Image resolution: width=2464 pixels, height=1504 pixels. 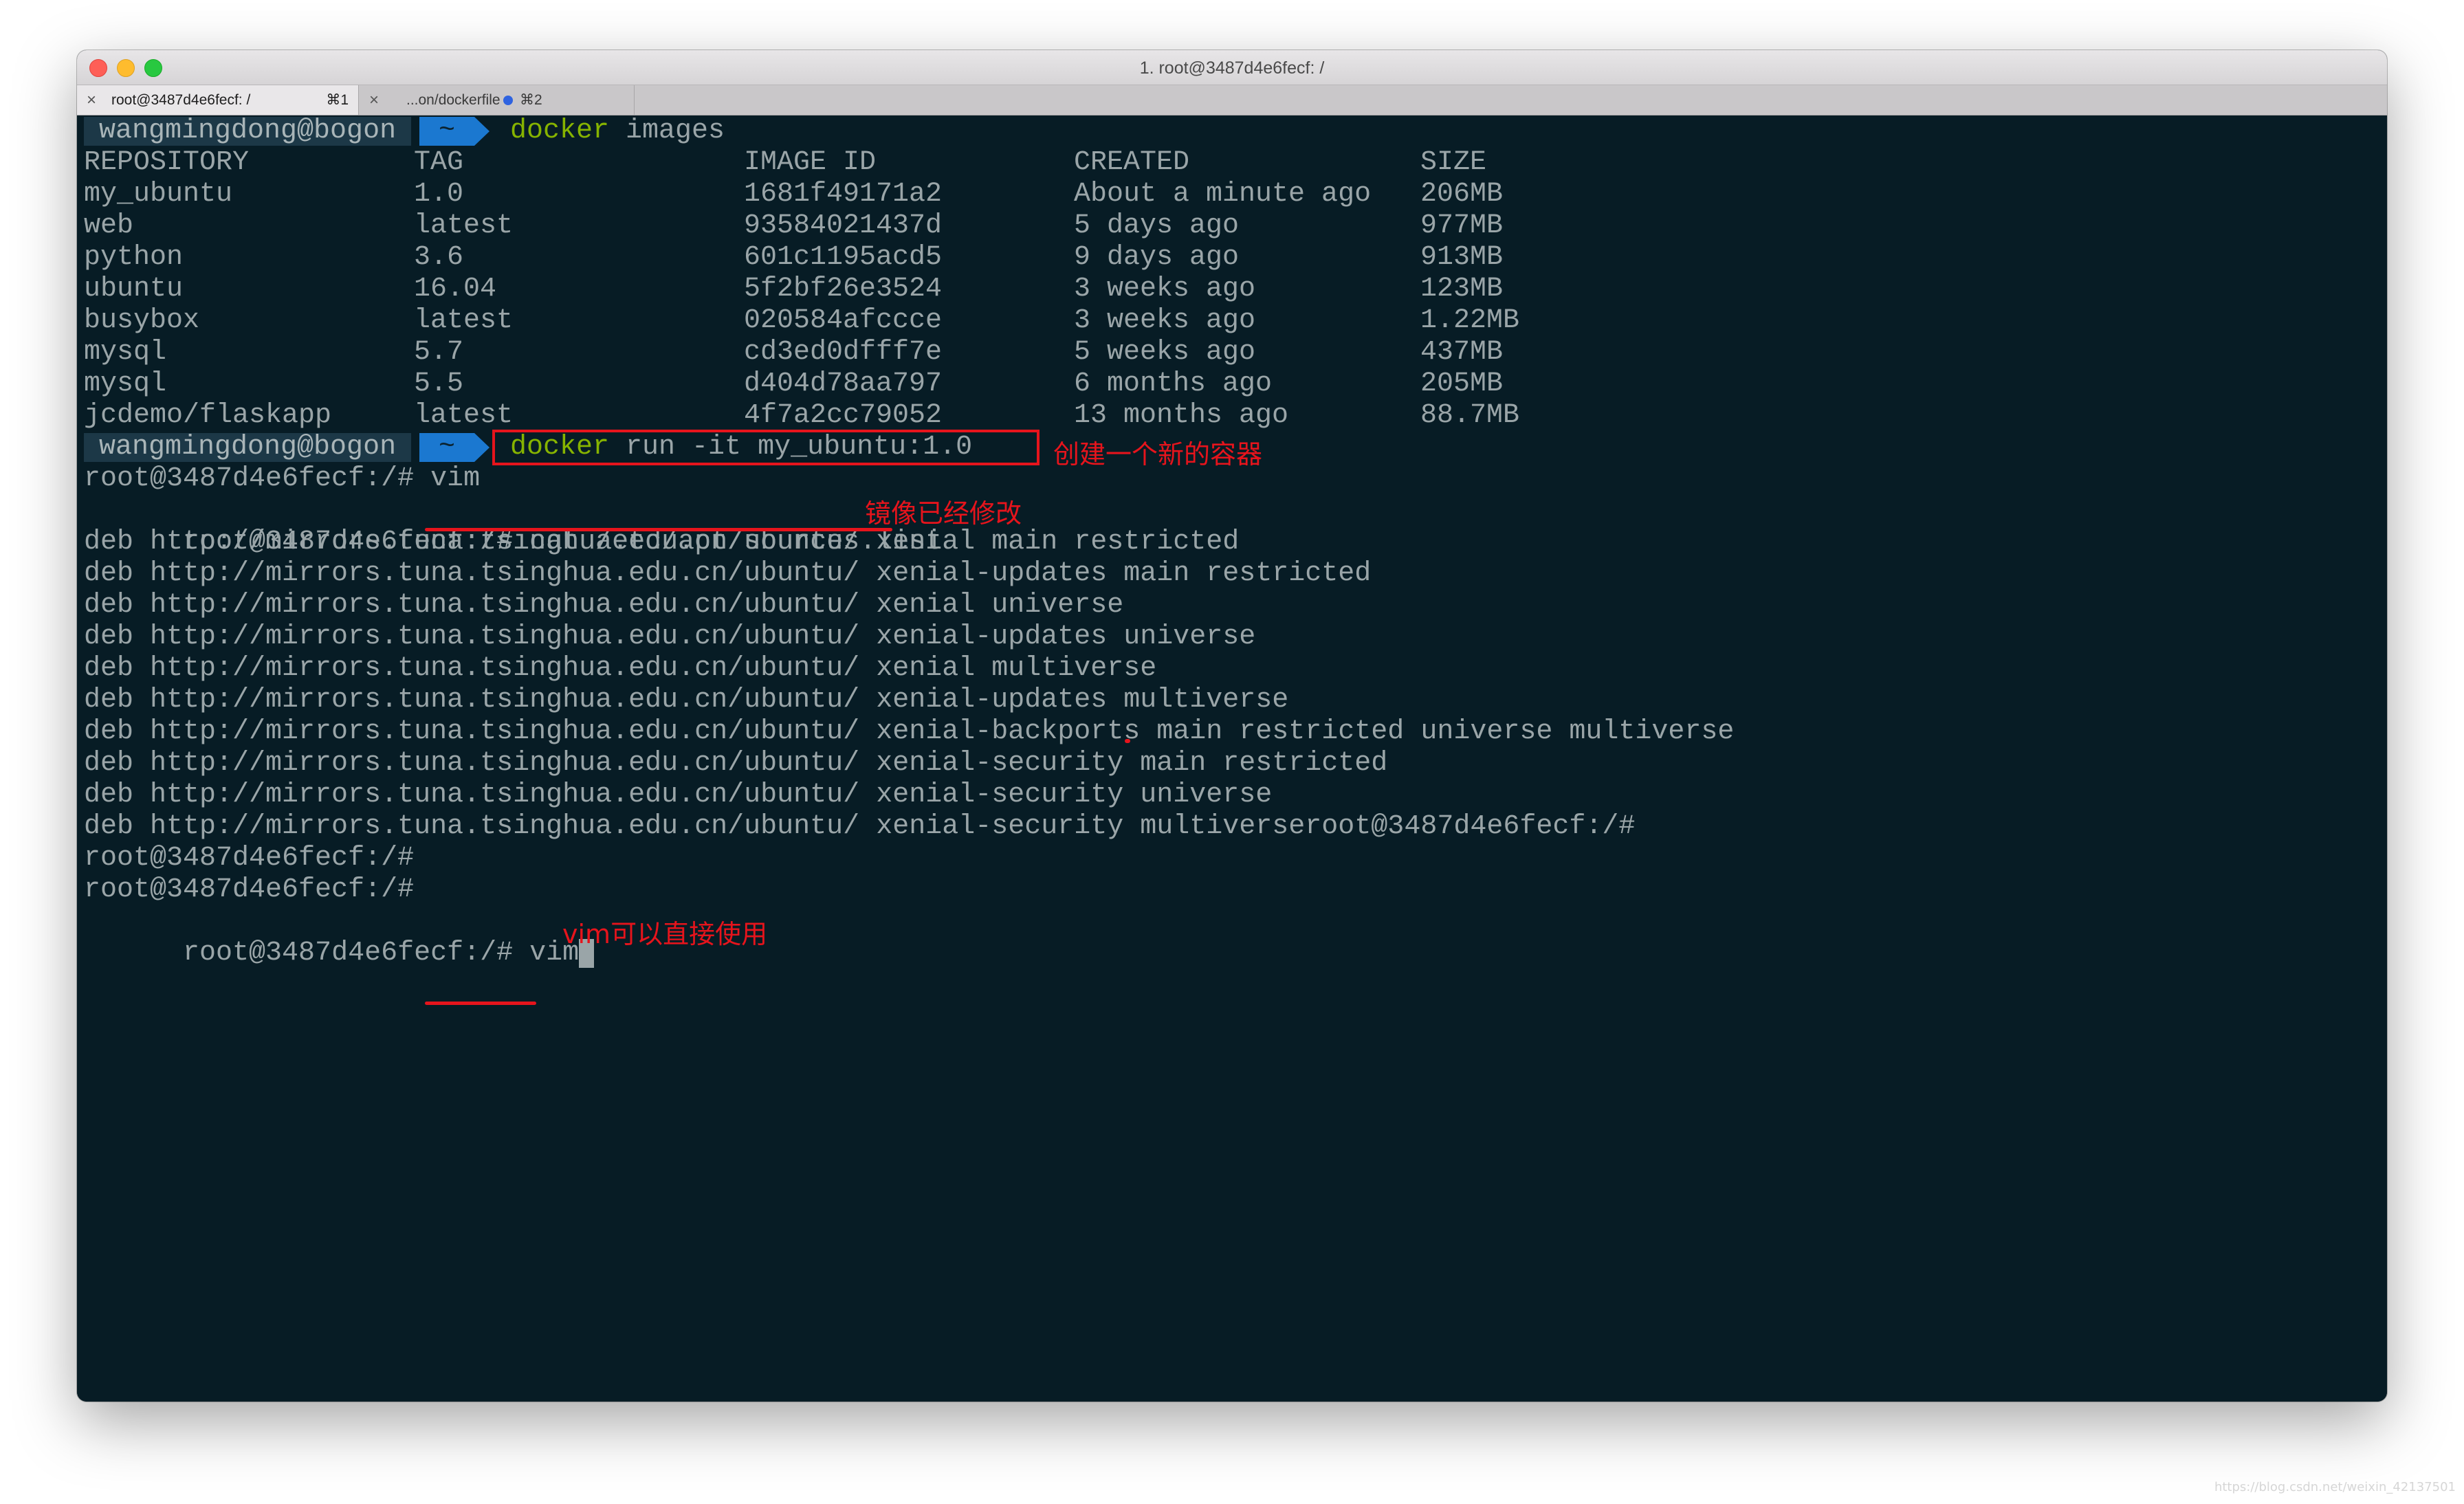 I want to click on table-cell: About a minute ago, so click(x=1223, y=195).